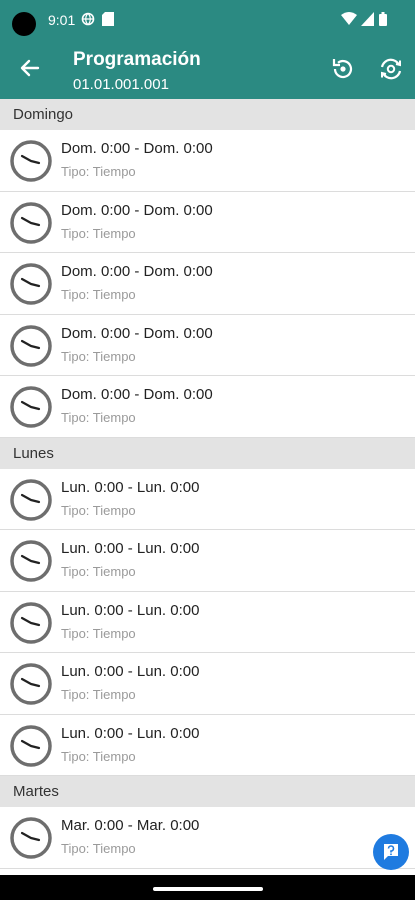 This screenshot has height=900, width=415. Describe the element at coordinates (207, 20) in the screenshot. I see `status-bar: 9:01` at that location.